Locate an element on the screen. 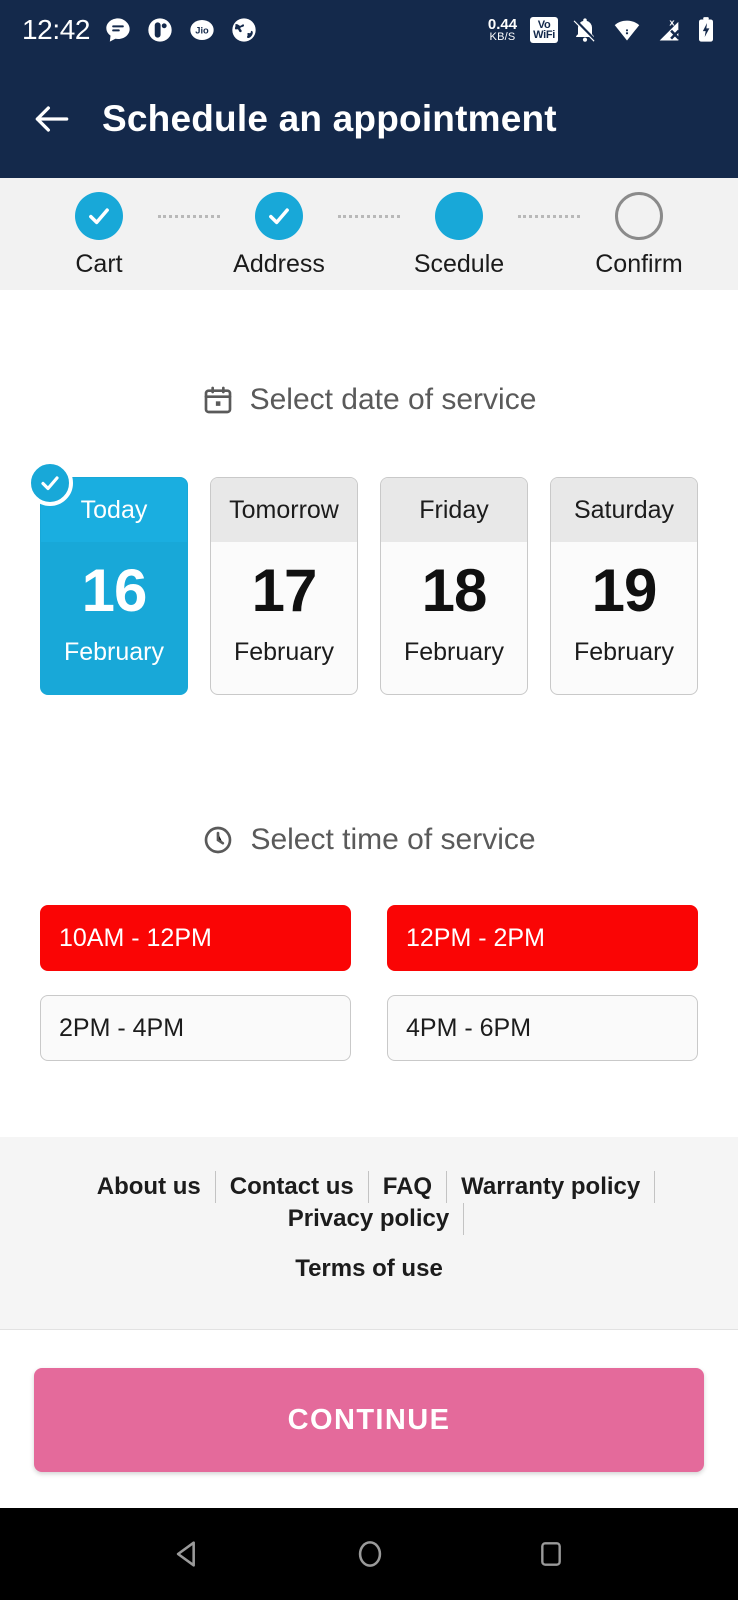 This screenshot has width=738, height=1600. date-card-saturday: Saturday 19 February is located at coordinates (624, 586).